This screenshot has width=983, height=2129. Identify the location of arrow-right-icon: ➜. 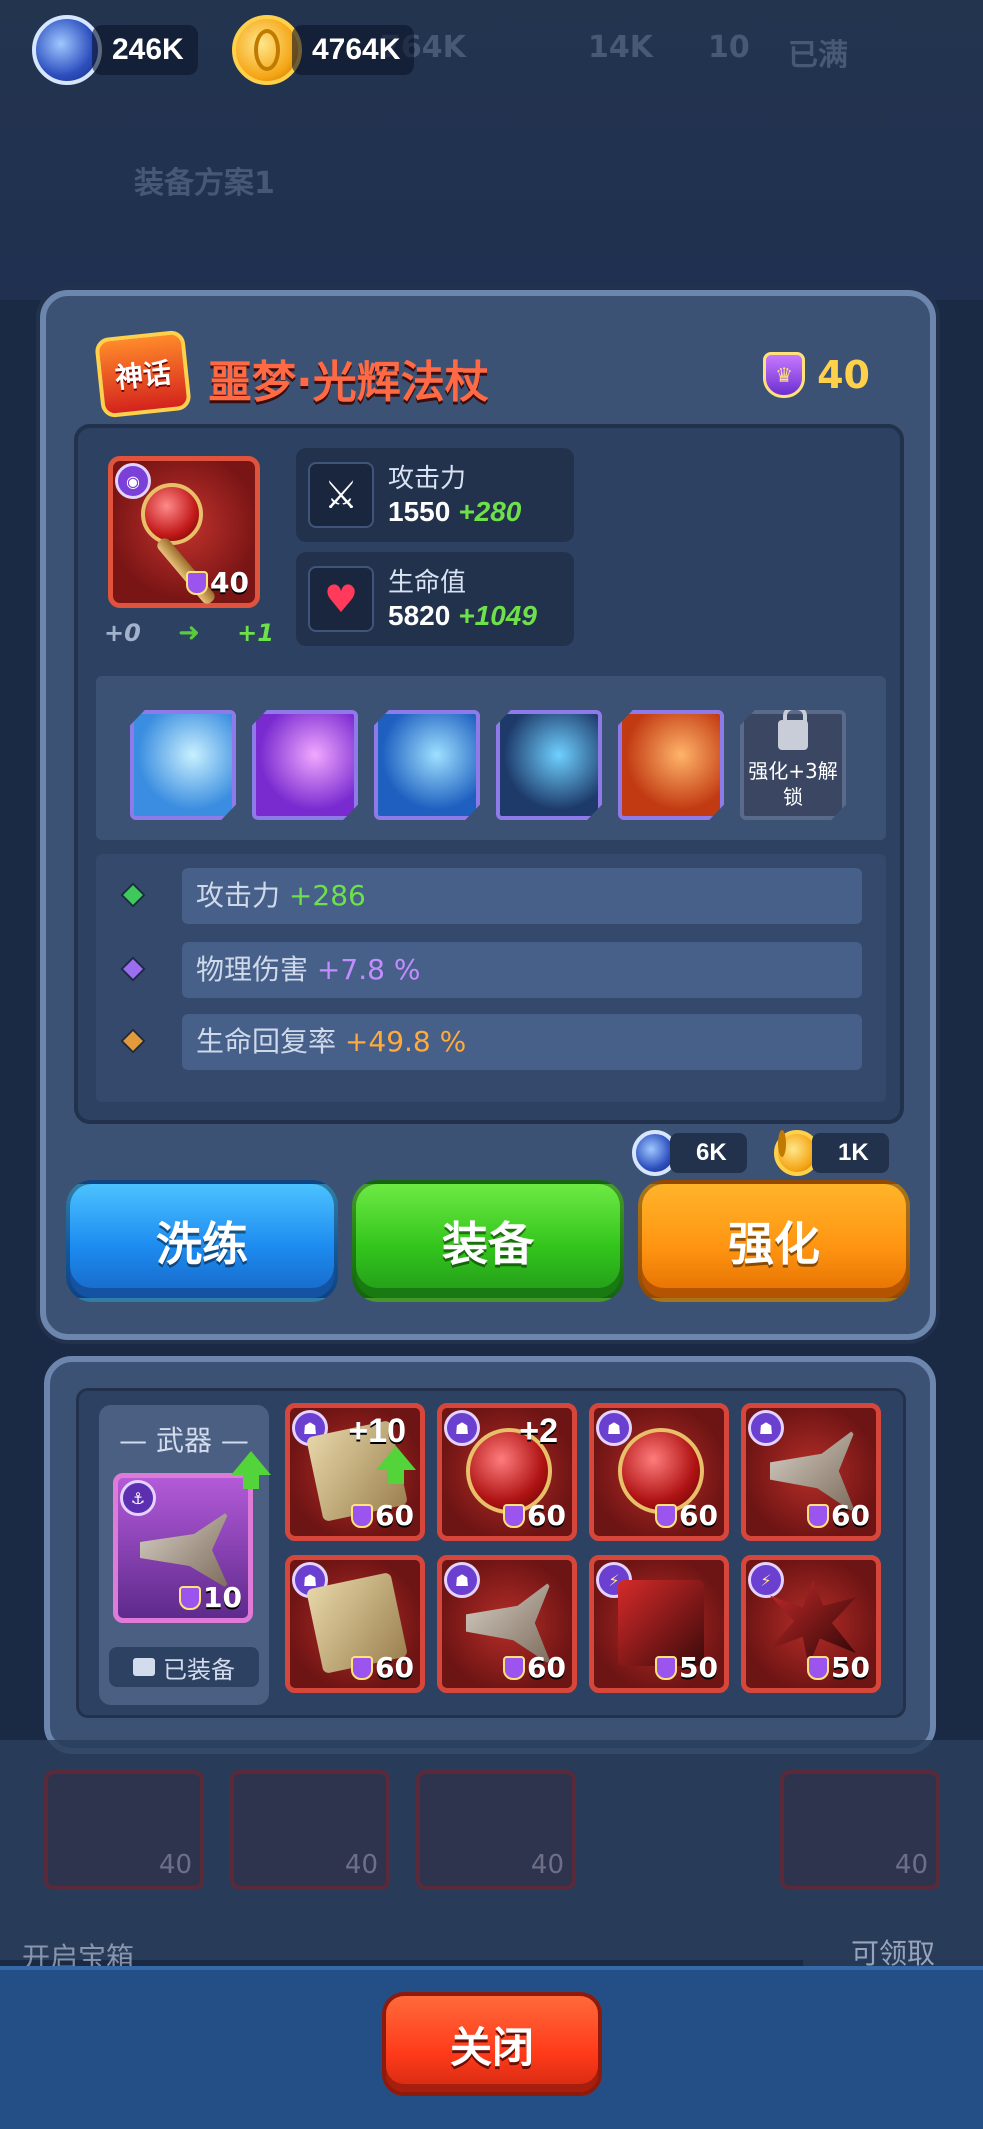
(189, 633).